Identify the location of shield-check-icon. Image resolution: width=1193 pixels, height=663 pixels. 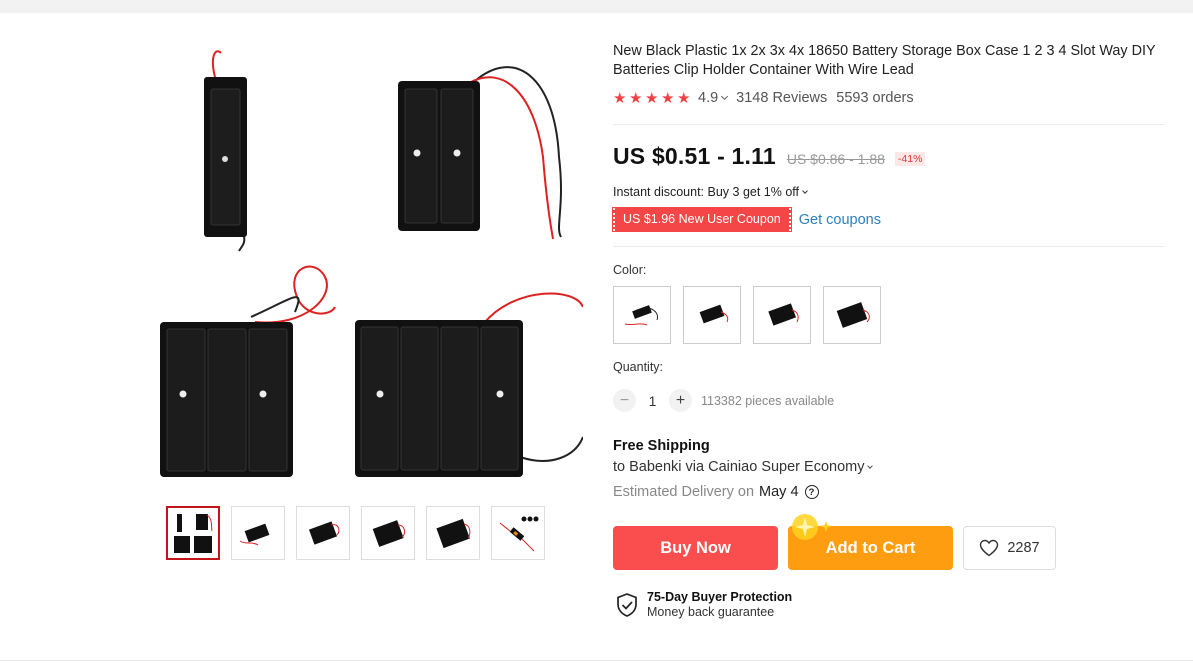
(627, 605).